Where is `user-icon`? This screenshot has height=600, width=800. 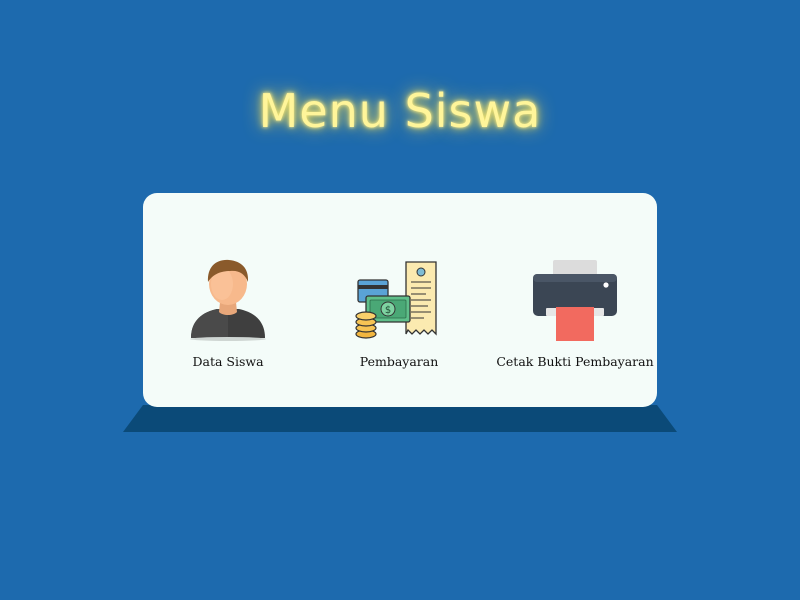
user-icon is located at coordinates (228, 300).